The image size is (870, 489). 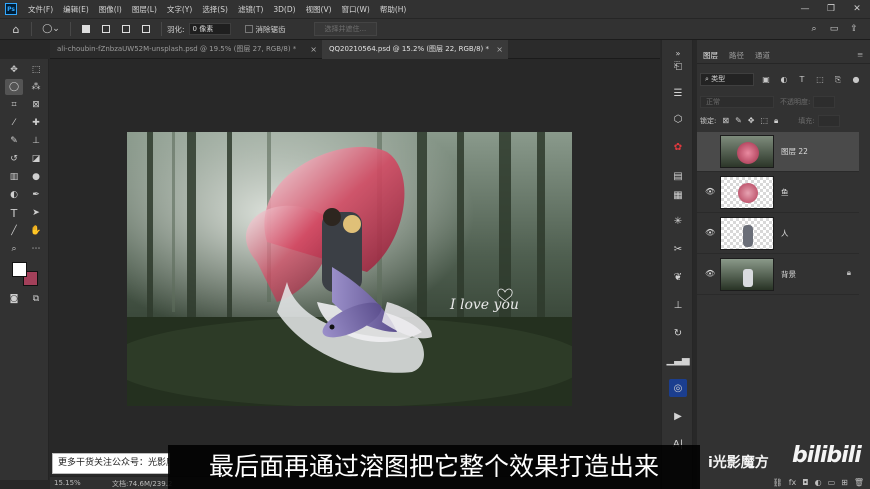 I want to click on zoom-tool-icon: ⌕, so click(x=14, y=249).